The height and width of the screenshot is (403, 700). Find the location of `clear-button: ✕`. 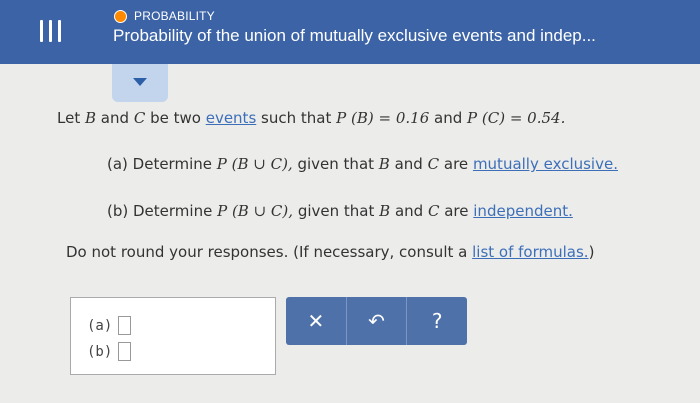

clear-button: ✕ is located at coordinates (316, 321).